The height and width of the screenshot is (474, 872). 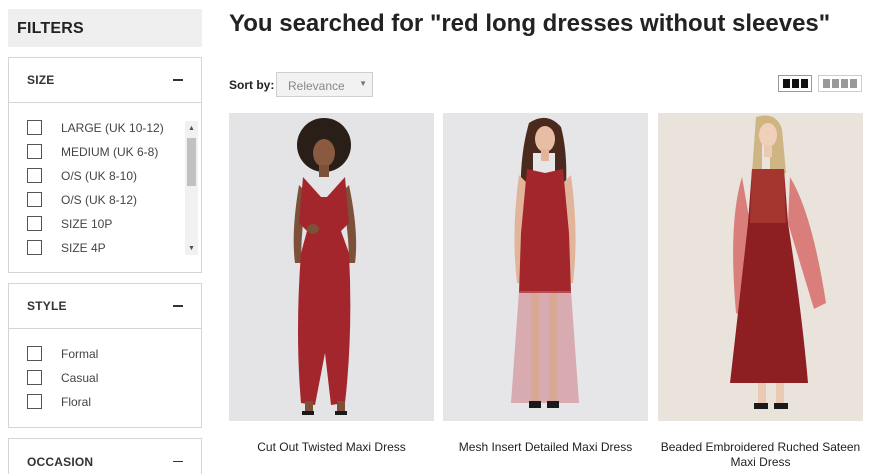 I want to click on grid-3-icon, so click(x=786, y=83).